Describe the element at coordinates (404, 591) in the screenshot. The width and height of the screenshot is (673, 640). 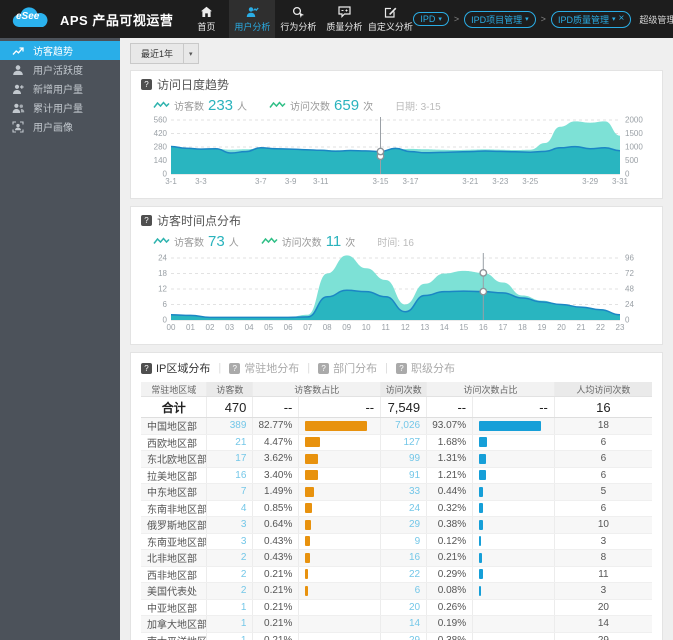
I see `visits-count-link: 6` at that location.